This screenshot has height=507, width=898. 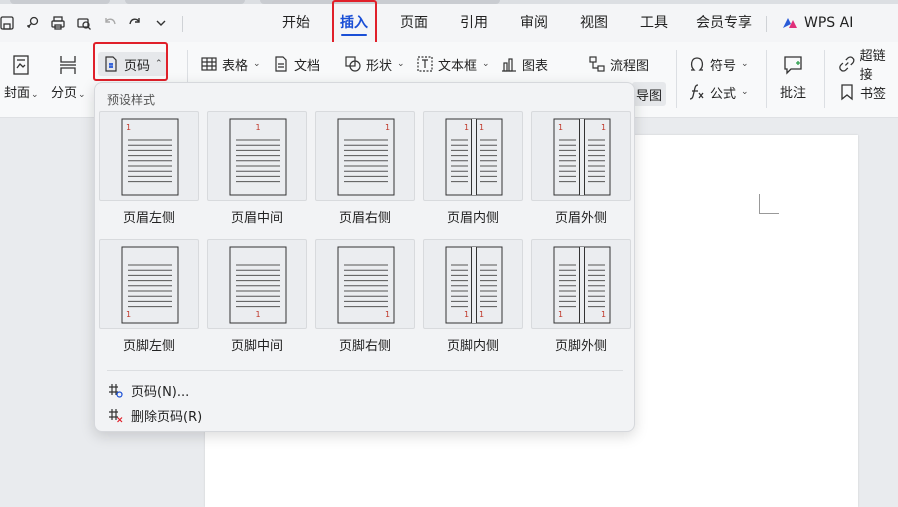 What do you see at coordinates (148, 218) in the screenshot?
I see `style-label: 页眉左侧` at bounding box center [148, 218].